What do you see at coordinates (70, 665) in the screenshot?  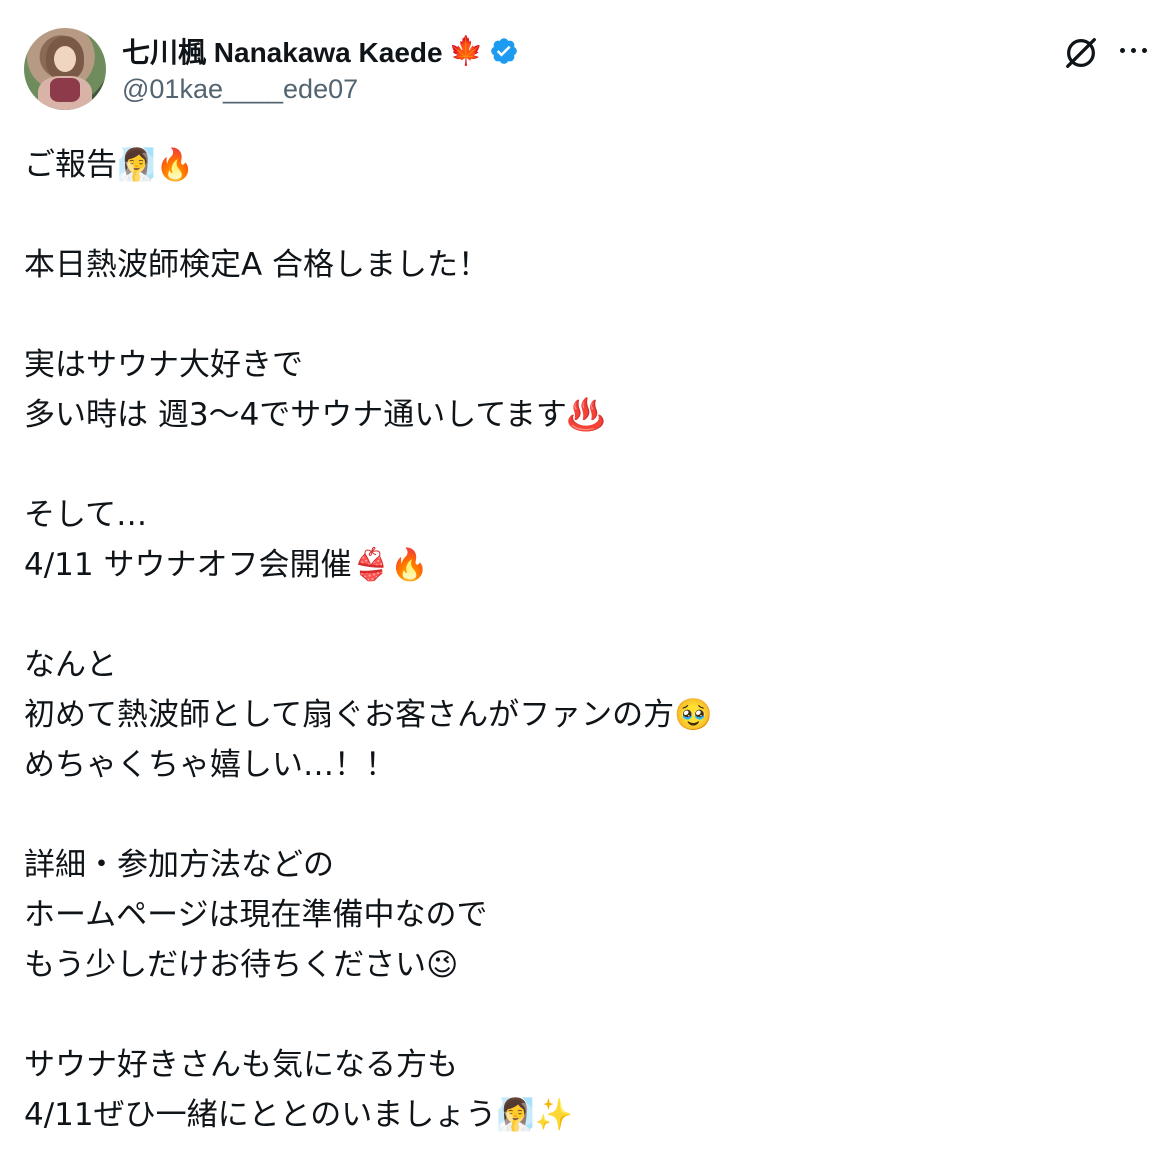 I see `tweet-line: なんと` at bounding box center [70, 665].